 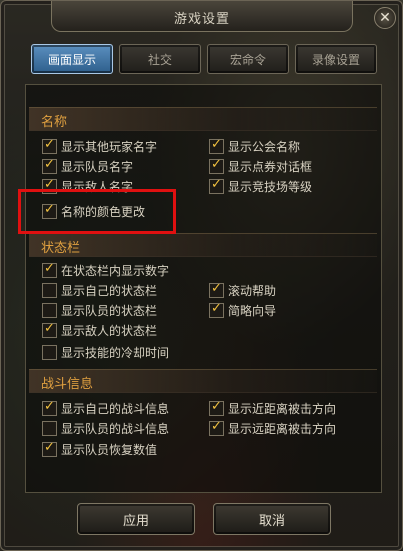 I want to click on option-label: 显示公会名称, so click(x=264, y=147).